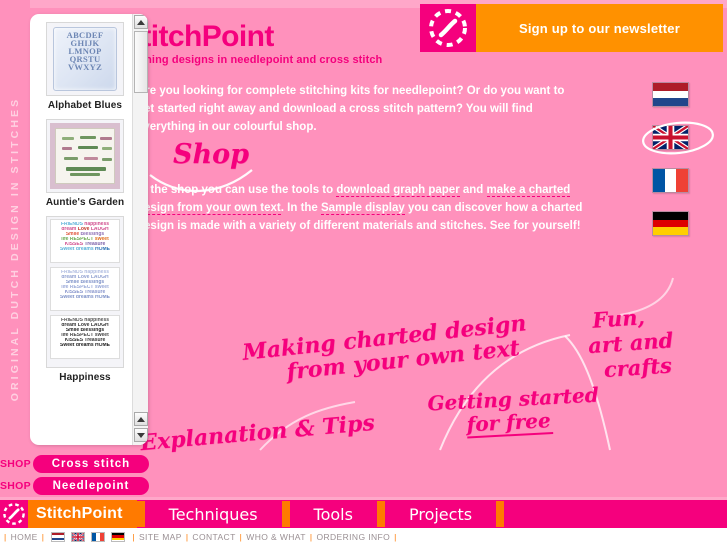  Describe the element at coordinates (363, 208) in the screenshot. I see `link-sample-display: Sample display` at that location.